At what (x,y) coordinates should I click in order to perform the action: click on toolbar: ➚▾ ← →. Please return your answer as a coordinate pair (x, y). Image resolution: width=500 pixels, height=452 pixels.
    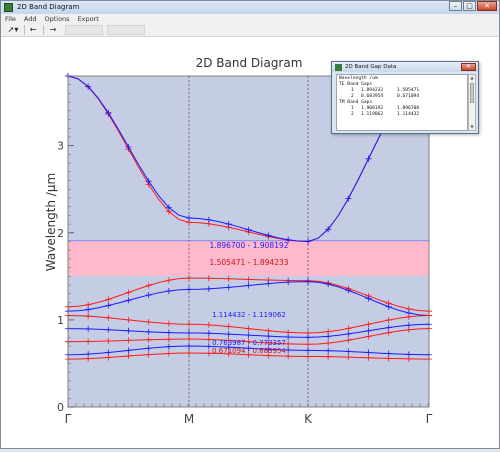
    Looking at the image, I should click on (250, 30).